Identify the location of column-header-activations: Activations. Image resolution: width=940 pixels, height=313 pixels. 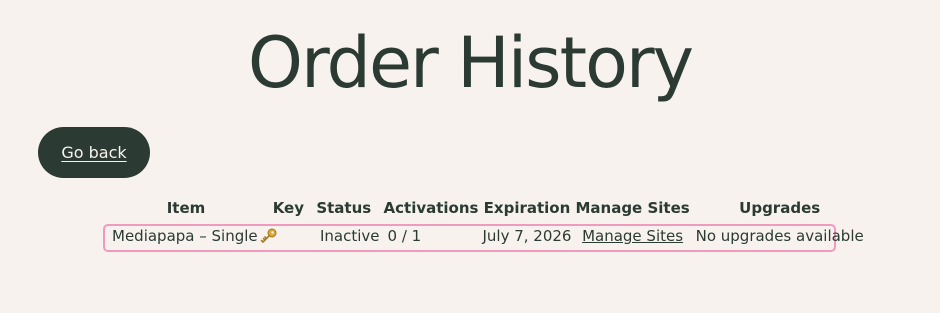
(431, 208).